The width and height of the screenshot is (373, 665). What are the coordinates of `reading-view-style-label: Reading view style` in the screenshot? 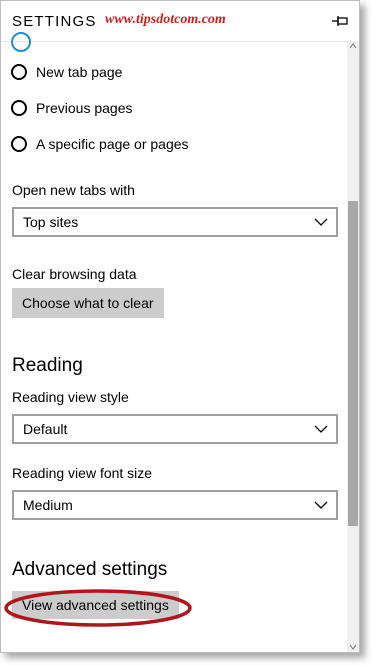 It's located at (70, 397).